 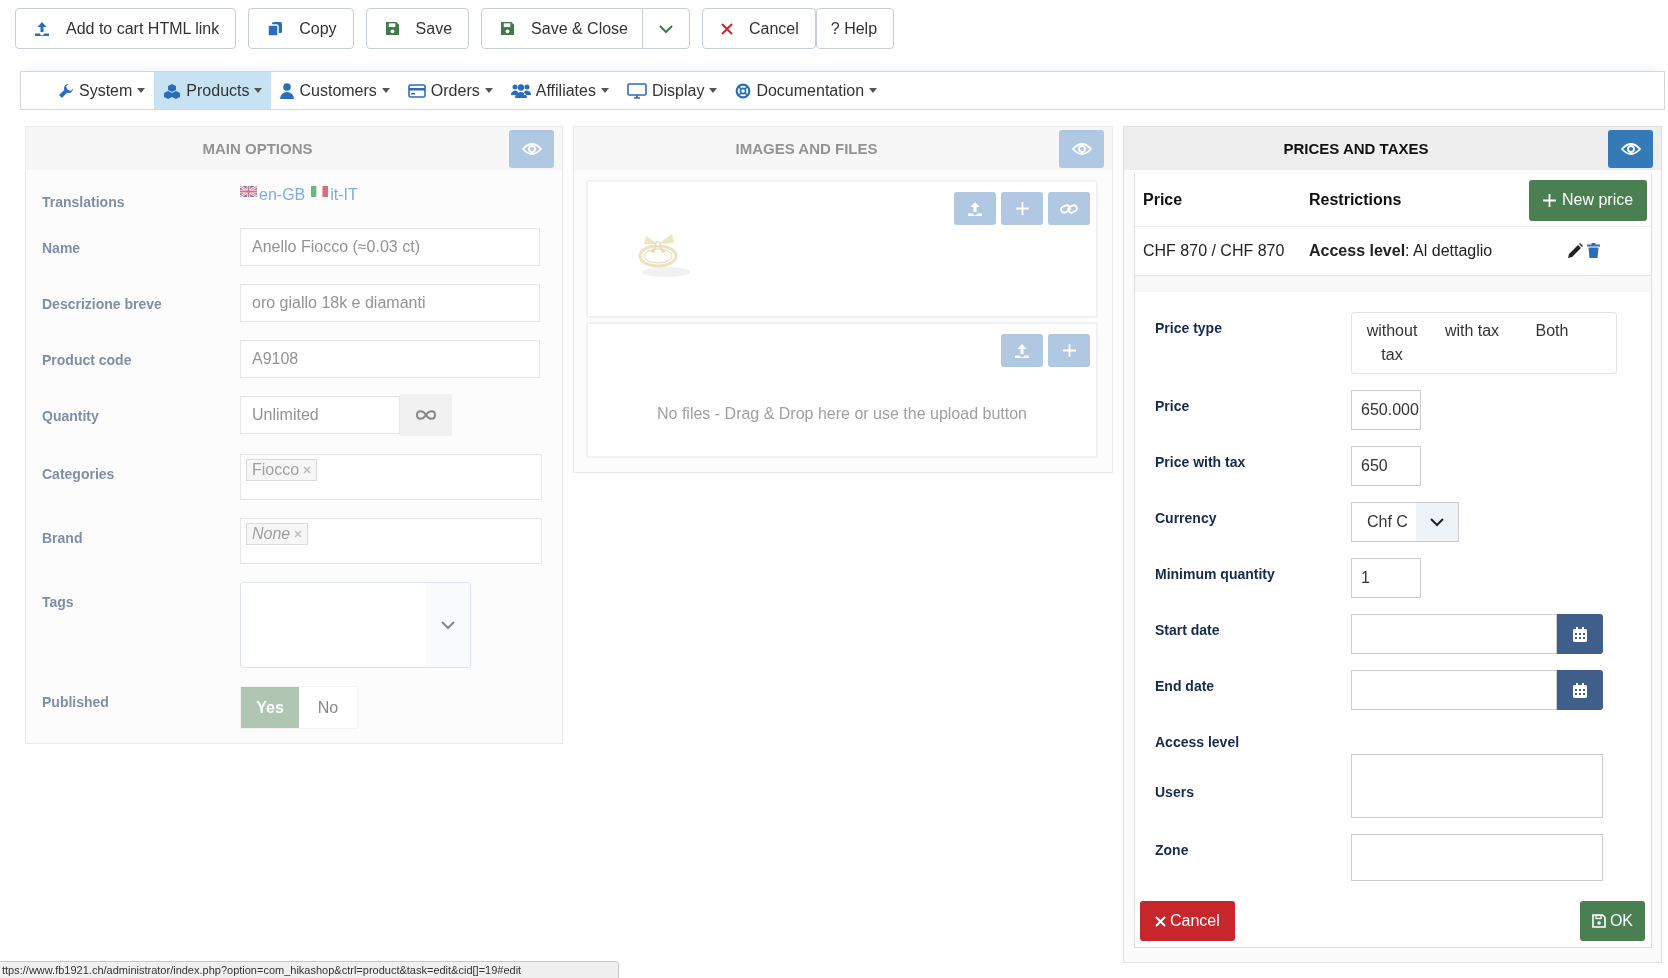 I want to click on menu-item: Documentation, so click(x=806, y=90).